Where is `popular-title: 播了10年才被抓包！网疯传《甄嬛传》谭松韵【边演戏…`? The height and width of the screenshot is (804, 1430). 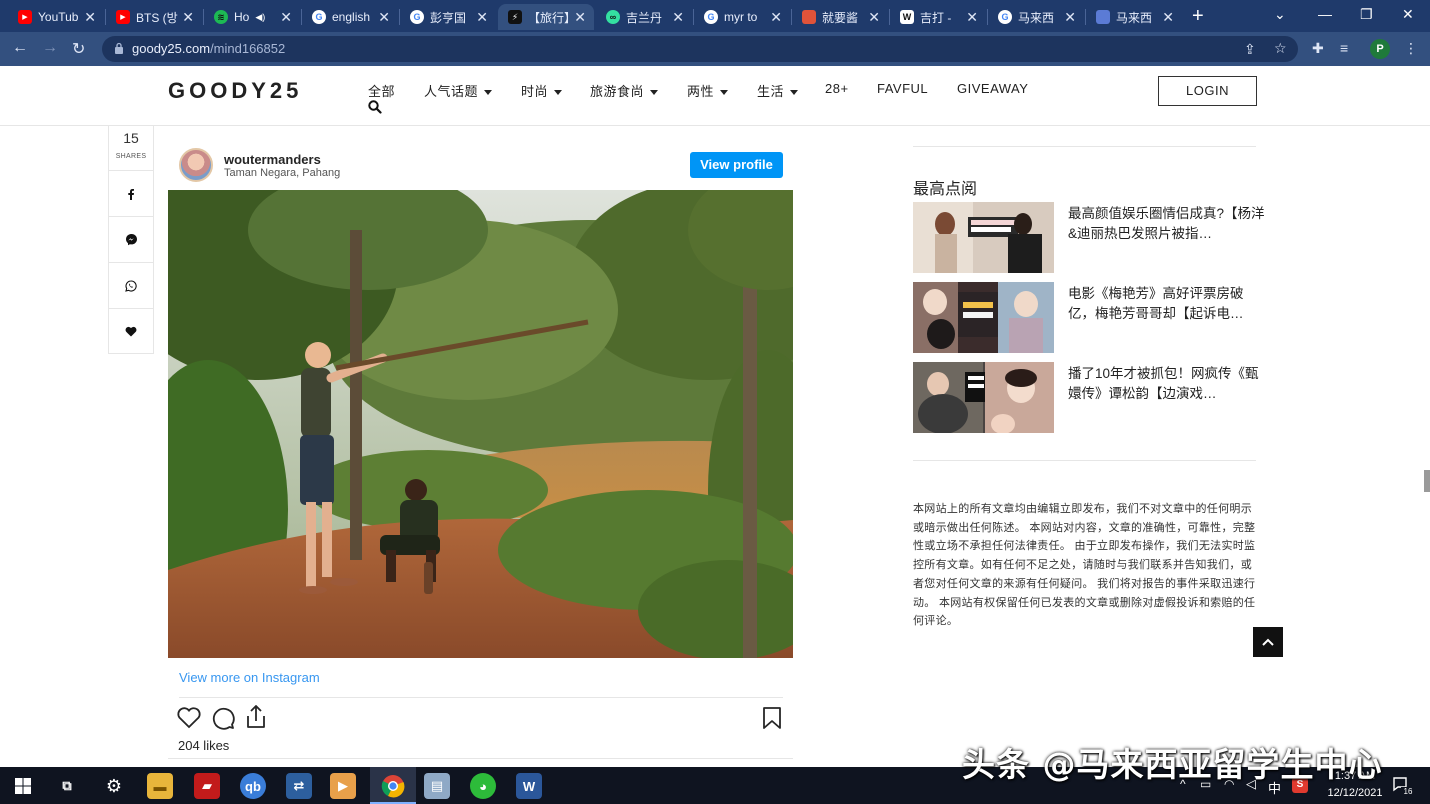 popular-title: 播了10年才被抓包！网疯传《甄嬛传》谭松韵【边演戏… is located at coordinates (1168, 384).